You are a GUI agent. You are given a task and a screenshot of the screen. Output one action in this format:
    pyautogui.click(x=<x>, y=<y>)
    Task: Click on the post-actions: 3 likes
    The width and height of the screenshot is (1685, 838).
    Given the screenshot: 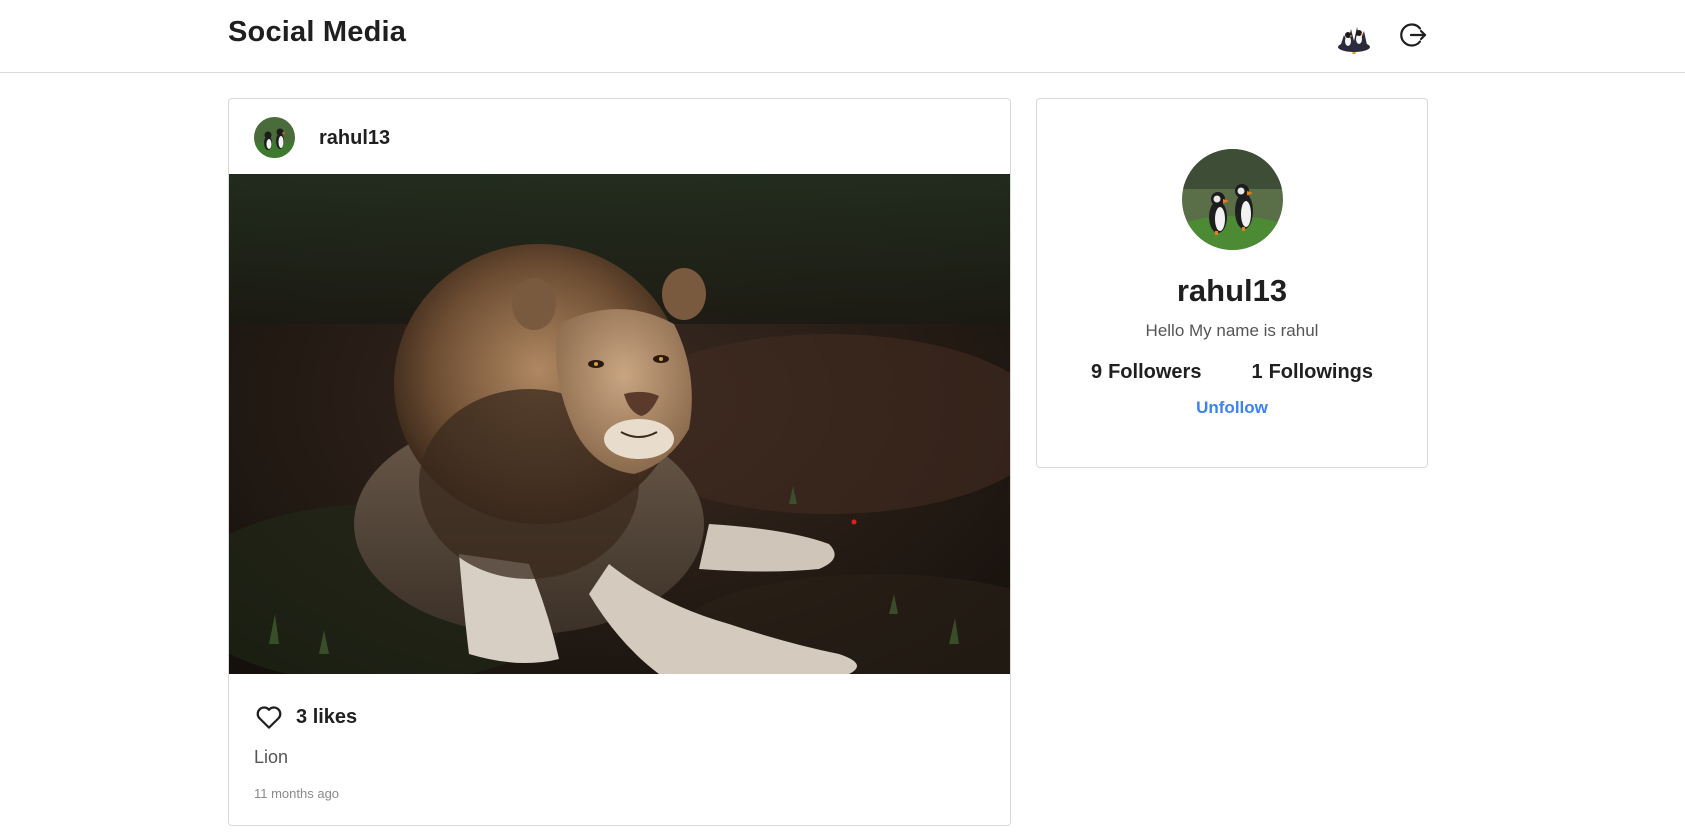 What is the action you would take?
    pyautogui.click(x=305, y=717)
    